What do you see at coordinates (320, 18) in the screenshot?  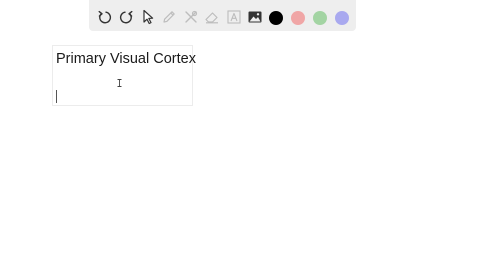 I see `color-swatch-green` at bounding box center [320, 18].